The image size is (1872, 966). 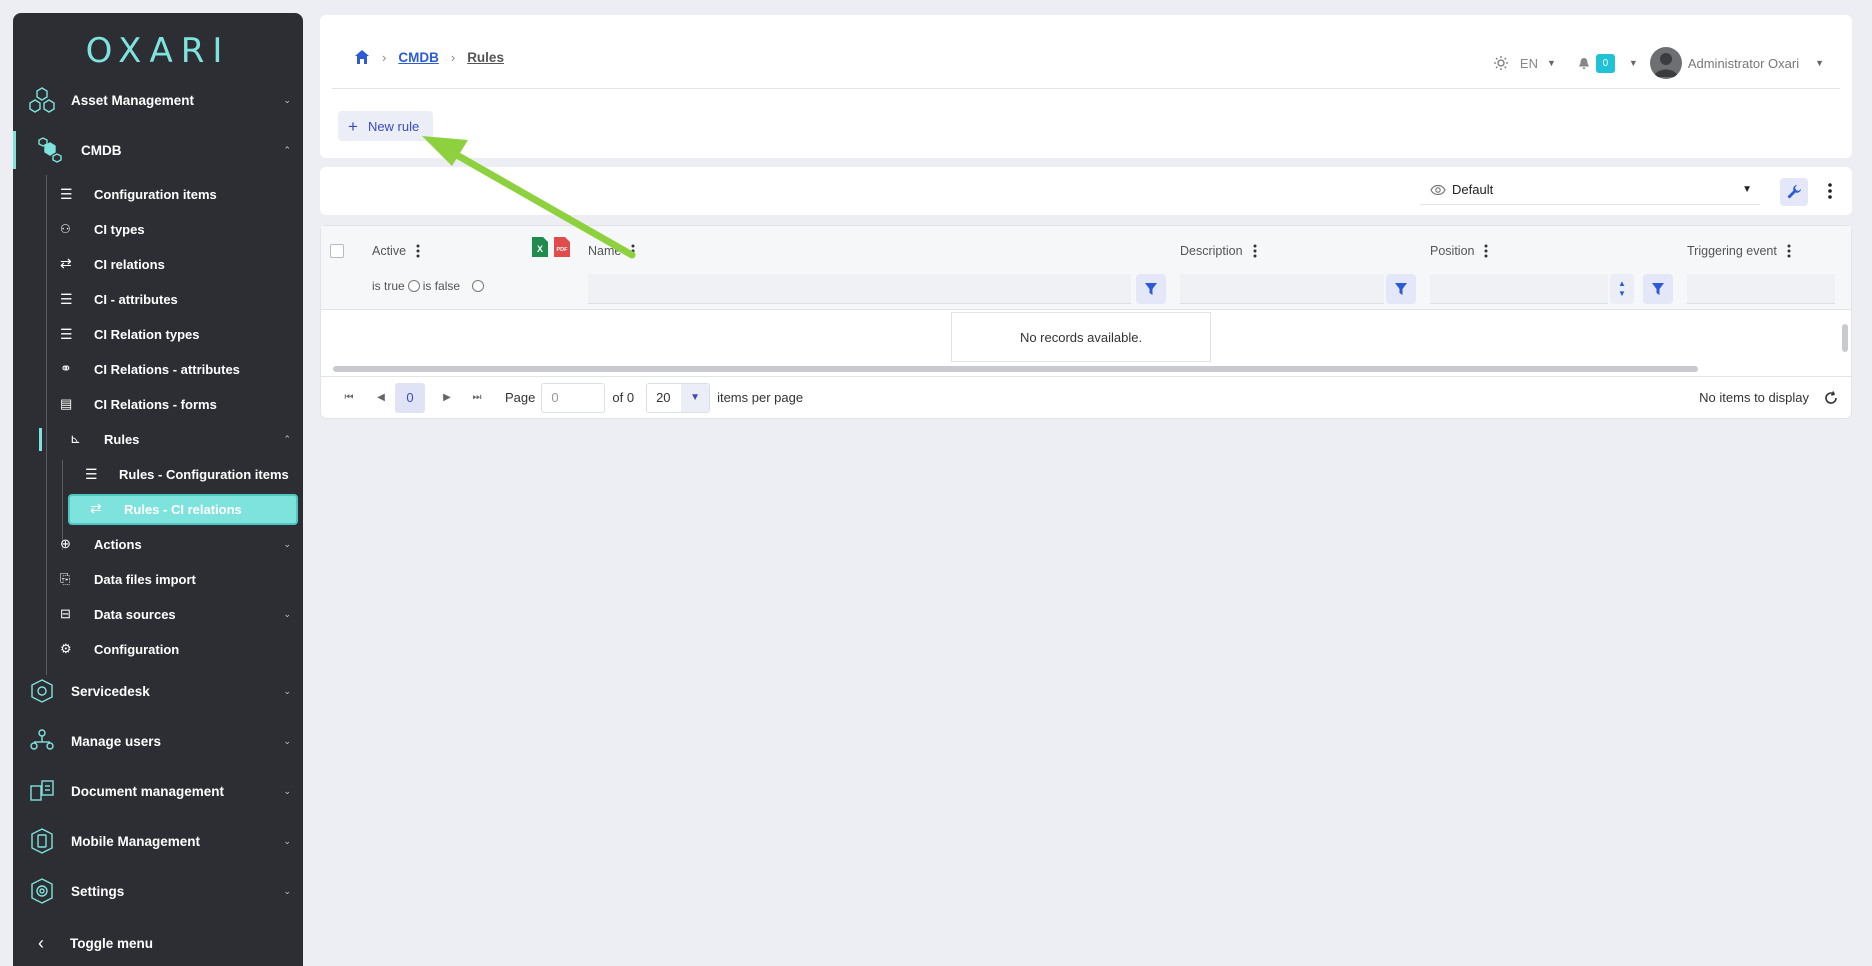 What do you see at coordinates (158, 943) in the screenshot?
I see `toggle-menu-button: ‹ Toggle menu` at bounding box center [158, 943].